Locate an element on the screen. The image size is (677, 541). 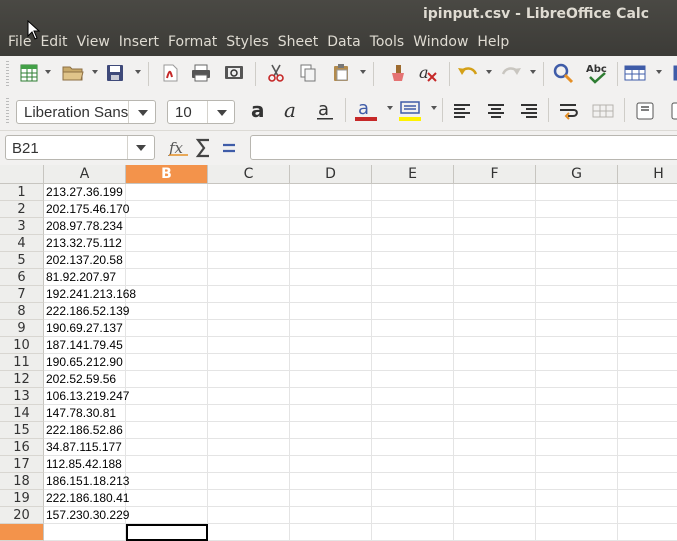
cell-a4: 213.32.75.112 is located at coordinates (85, 243).